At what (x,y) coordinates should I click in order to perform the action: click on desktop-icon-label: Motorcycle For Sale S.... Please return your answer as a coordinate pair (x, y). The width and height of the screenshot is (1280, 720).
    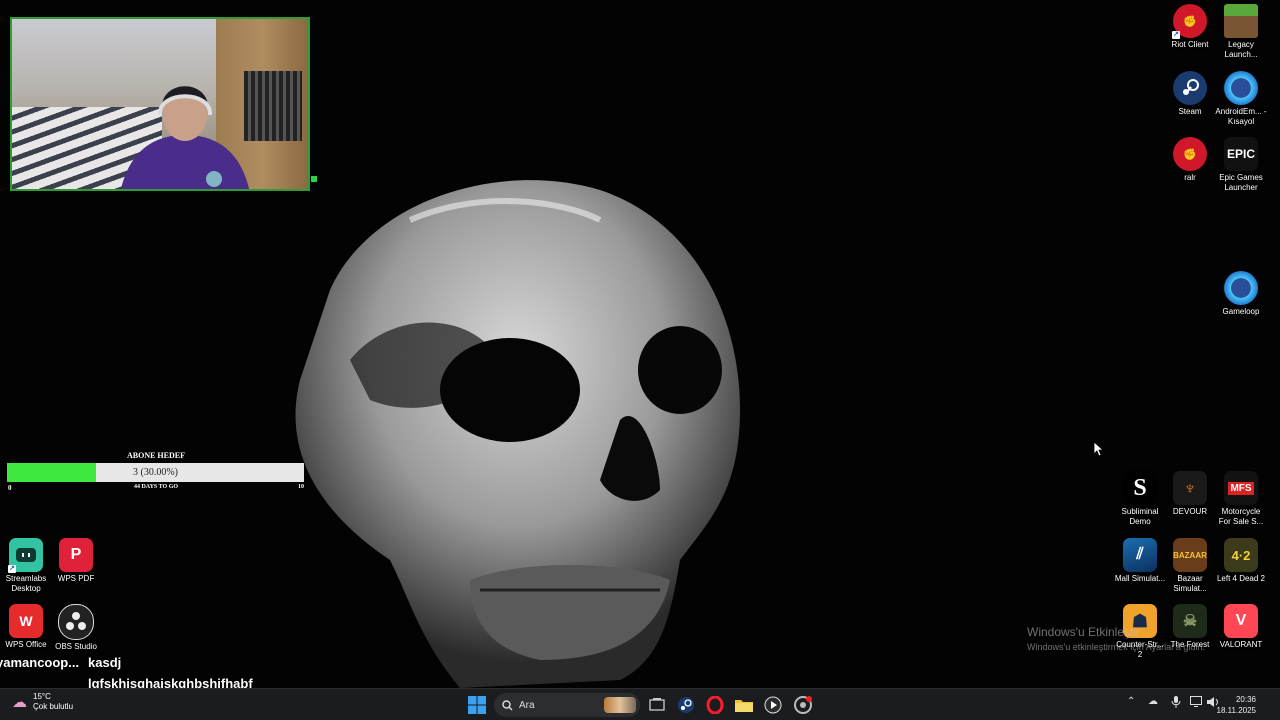
    Looking at the image, I should click on (1241, 516).